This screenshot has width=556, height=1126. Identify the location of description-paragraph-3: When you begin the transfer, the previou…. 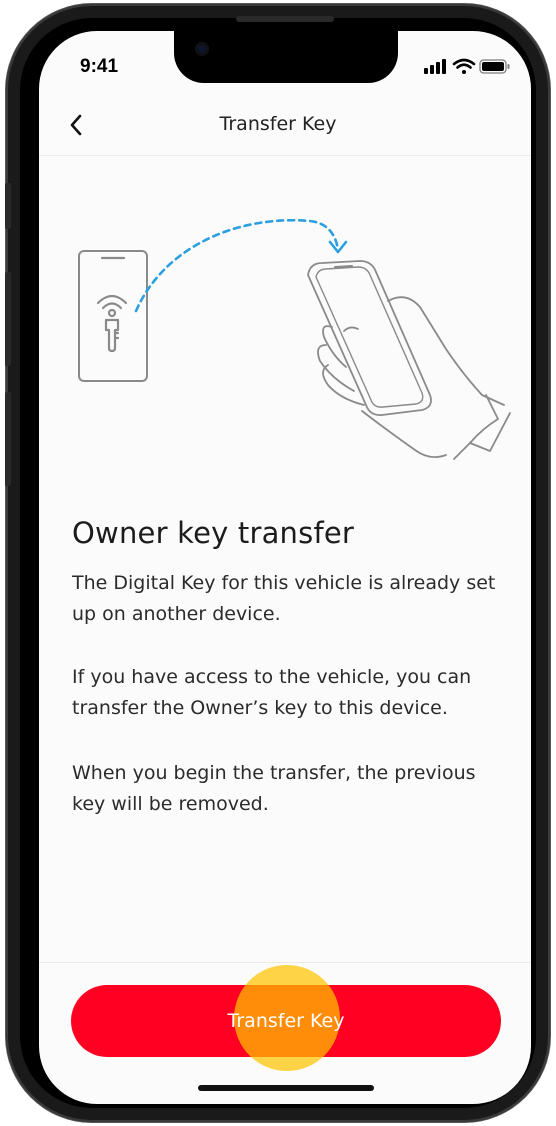
(274, 788).